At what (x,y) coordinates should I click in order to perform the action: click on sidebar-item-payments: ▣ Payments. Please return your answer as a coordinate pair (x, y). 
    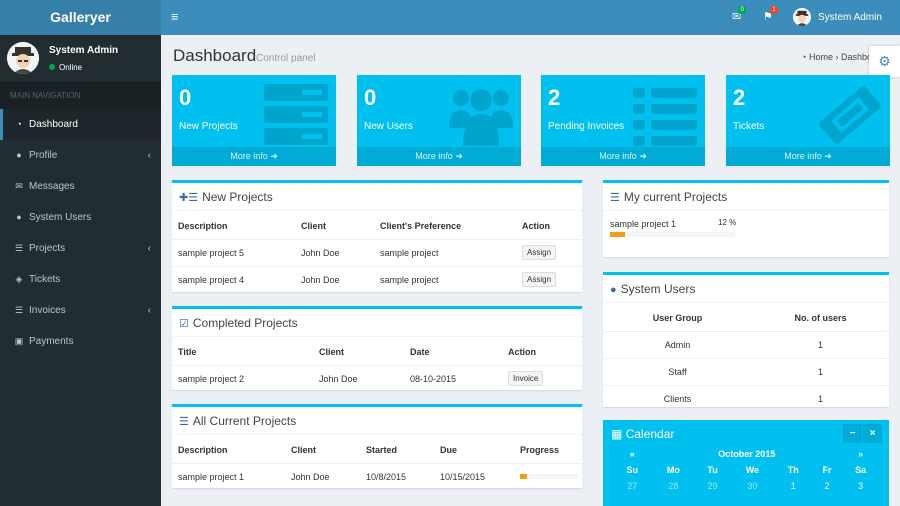
    Looking at the image, I should click on (80, 341).